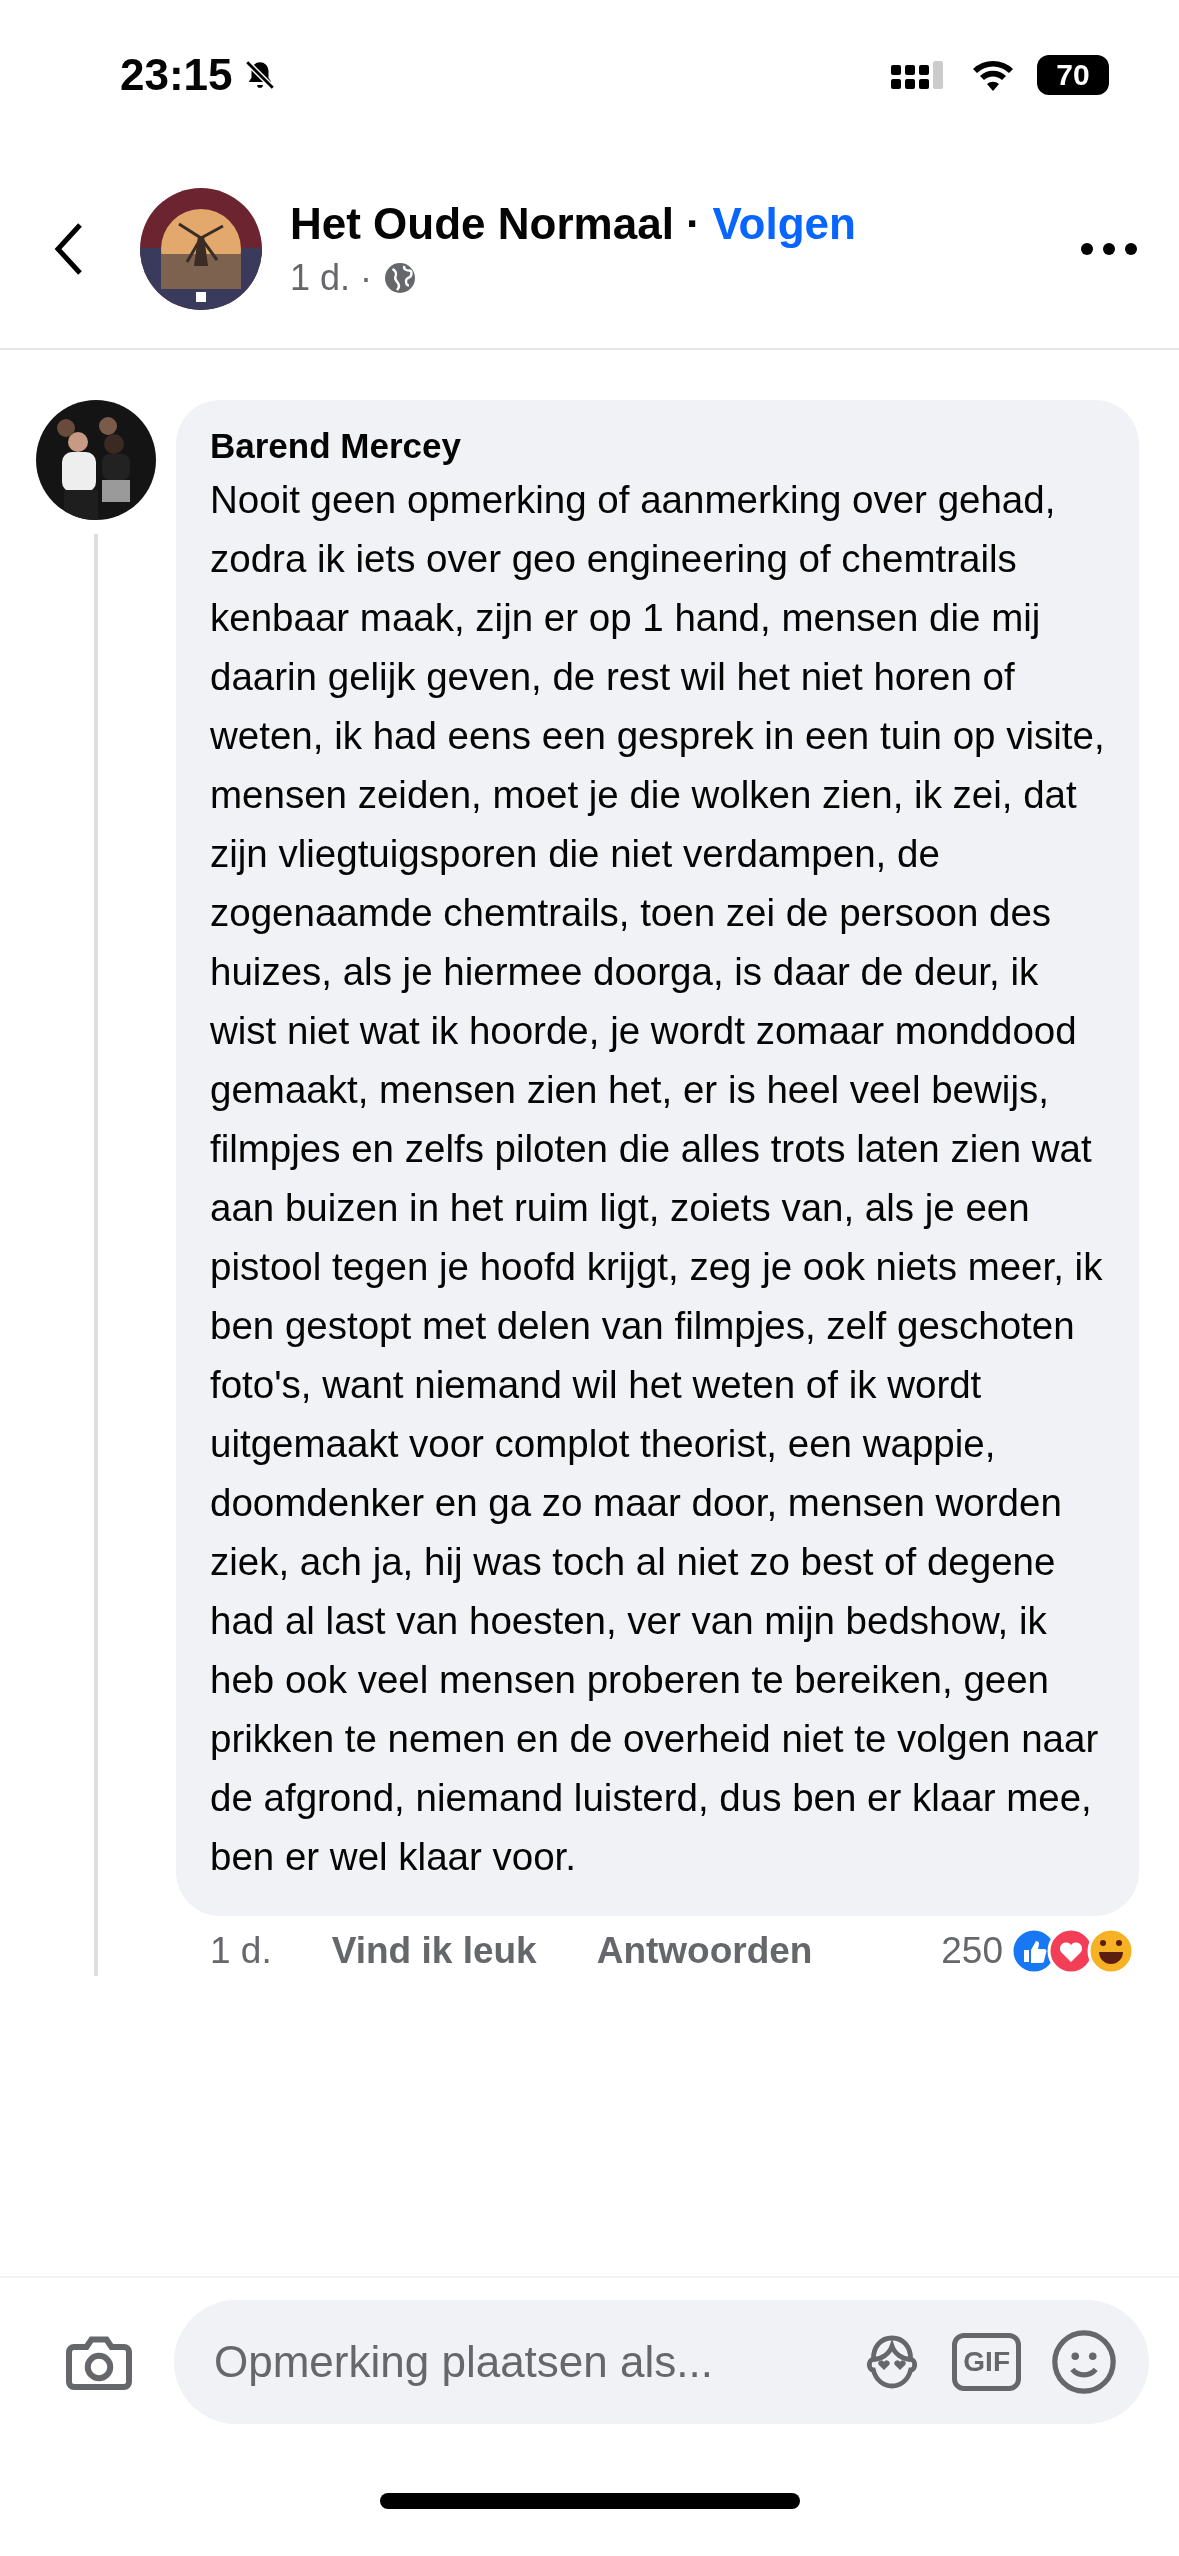 The width and height of the screenshot is (1179, 2556). I want to click on like-link: Vind ik leuk, so click(434, 1951).